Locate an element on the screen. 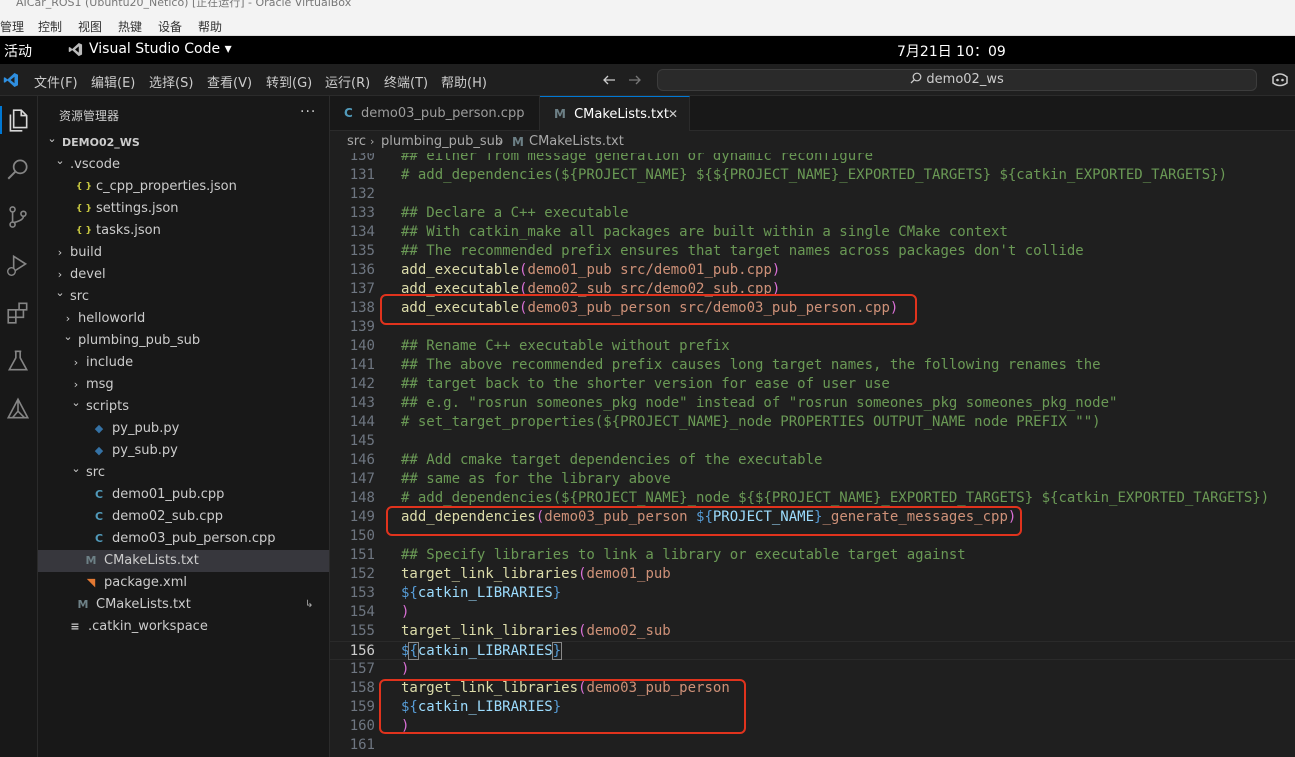 The height and width of the screenshot is (757, 1295). command-center-search: demo02_ws is located at coordinates (957, 80).